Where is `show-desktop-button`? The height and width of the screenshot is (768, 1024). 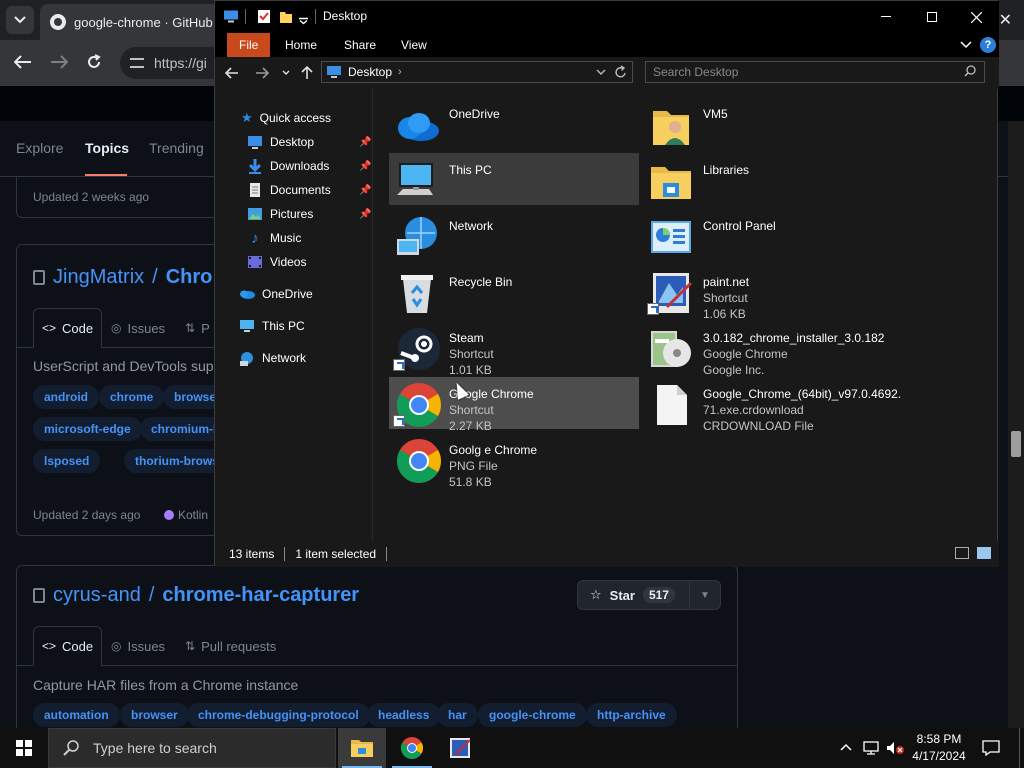
show-desktop-button is located at coordinates (1019, 748).